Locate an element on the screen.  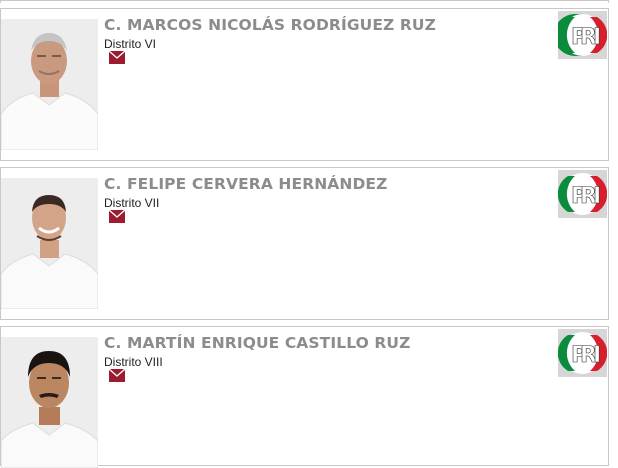
deputy-district: Distrito VI is located at coordinates (130, 44).